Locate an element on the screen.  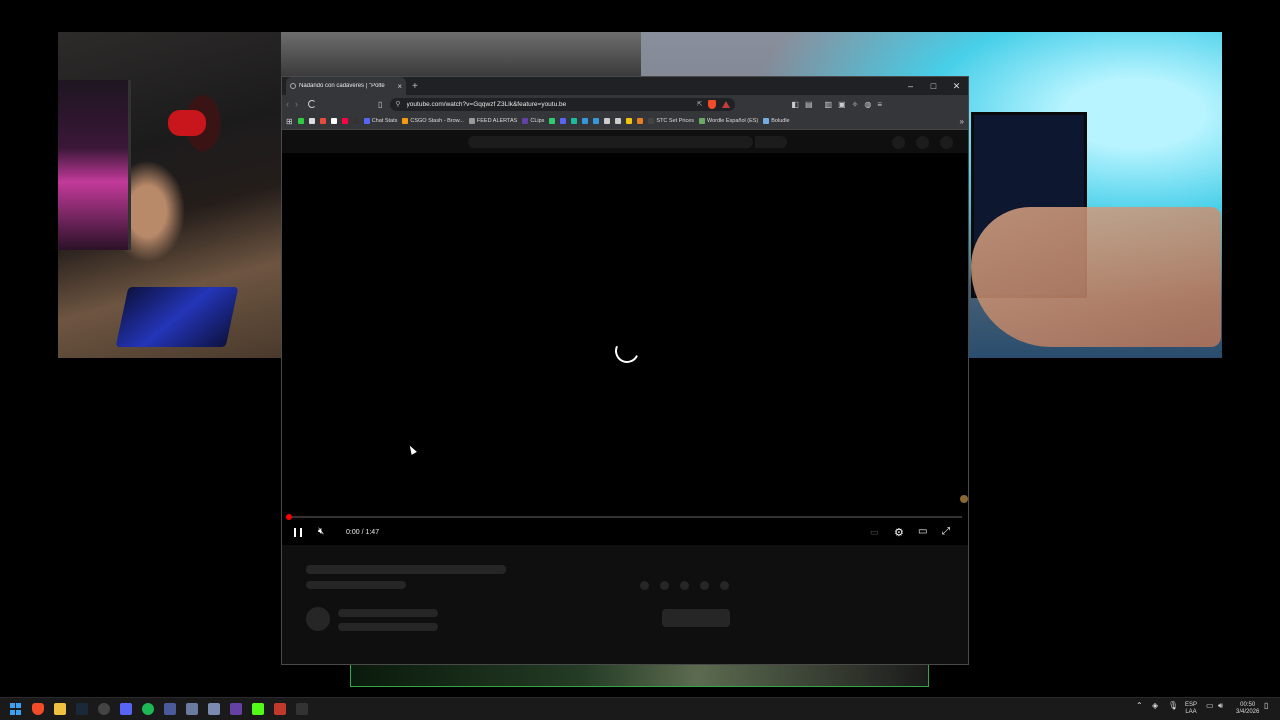
vpn-icon: ◍ is located at coordinates (867, 104).